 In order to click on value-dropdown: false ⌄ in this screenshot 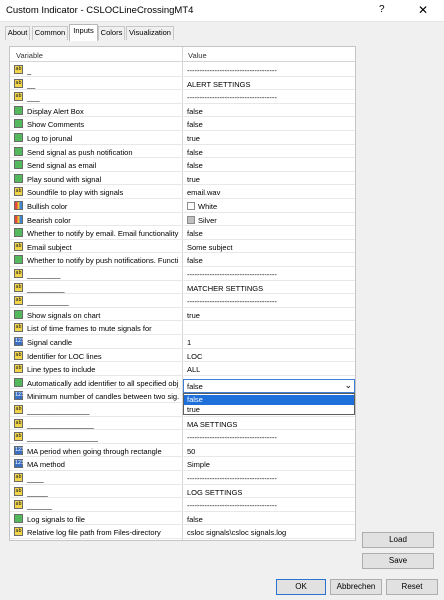, I will do `click(269, 386)`.